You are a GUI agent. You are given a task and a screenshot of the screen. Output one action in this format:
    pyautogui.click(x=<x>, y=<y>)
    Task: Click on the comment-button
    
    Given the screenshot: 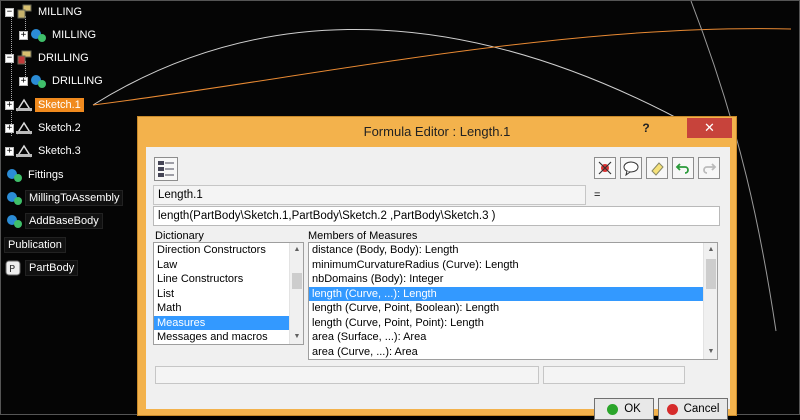 What is the action you would take?
    pyautogui.click(x=631, y=168)
    